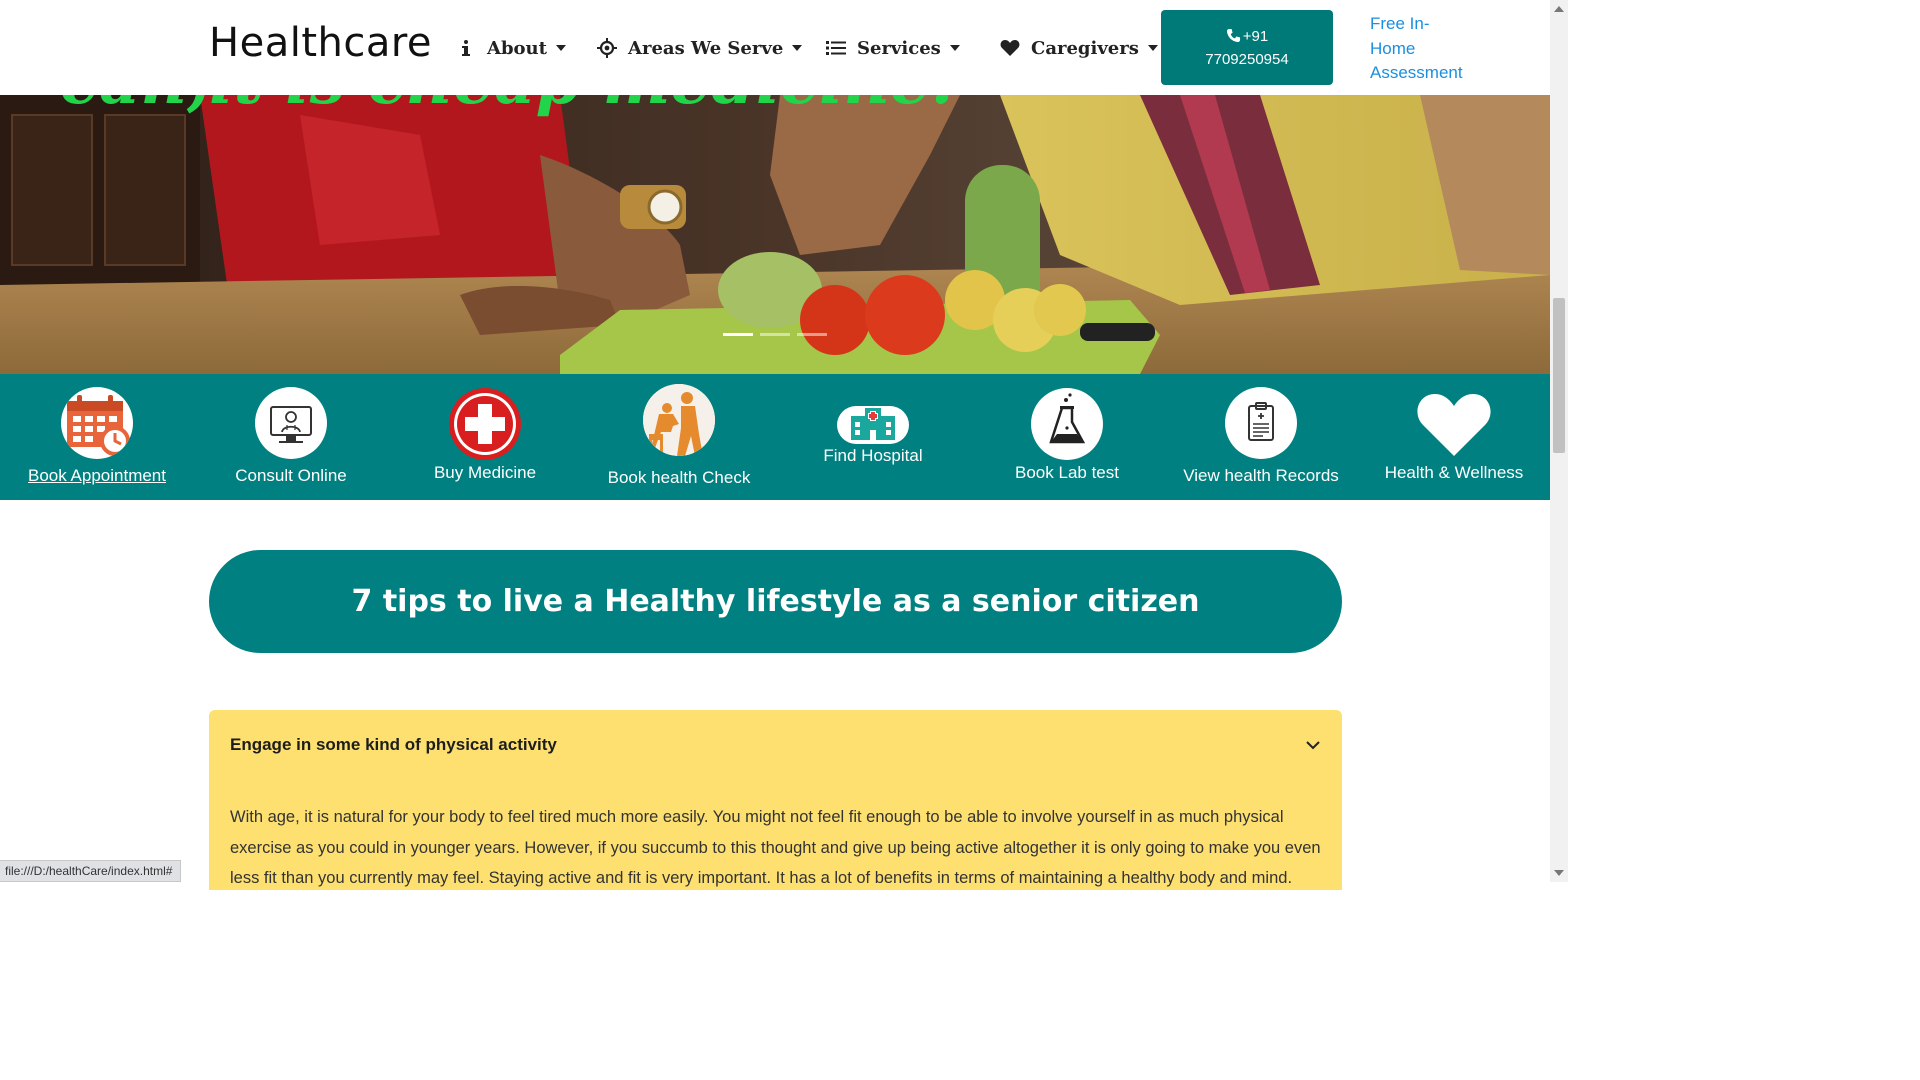 Image resolution: width=1920 pixels, height=1080 pixels. I want to click on carousel-indicators, so click(775, 334).